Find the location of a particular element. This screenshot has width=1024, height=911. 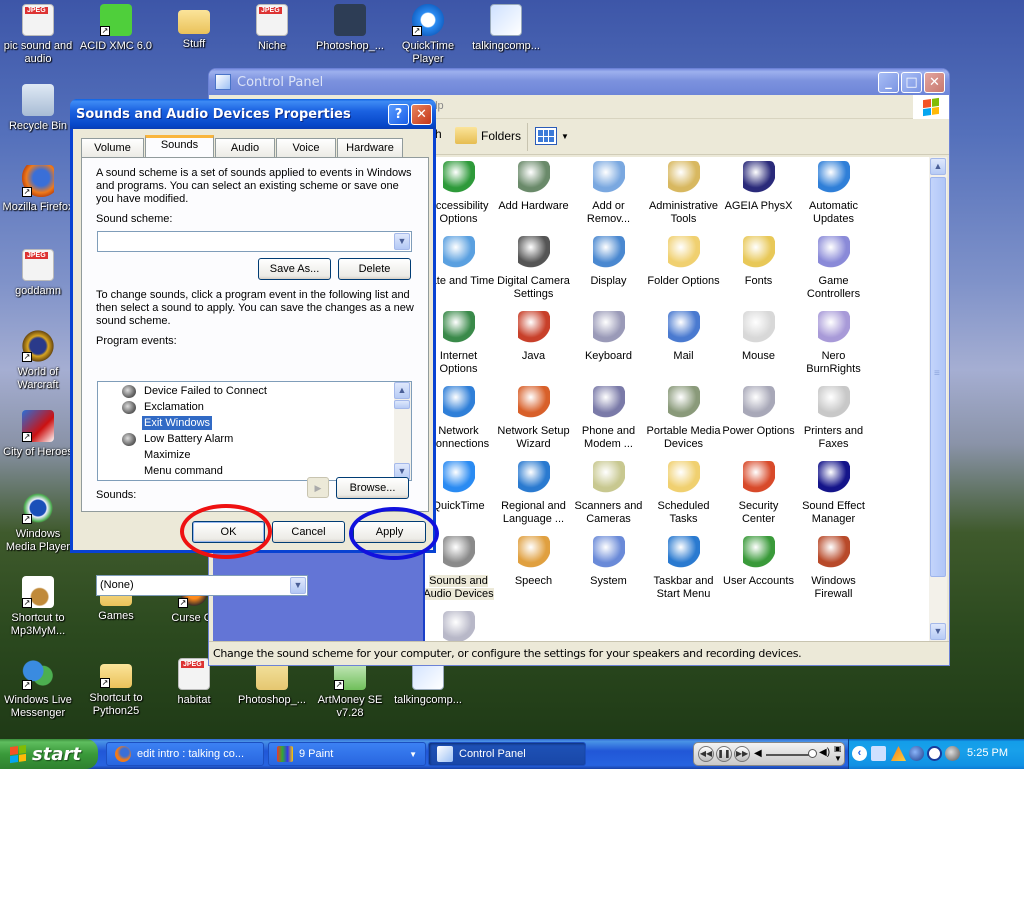

desktop-icon: ↗ World of Warcraft is located at coordinates (38, 361).